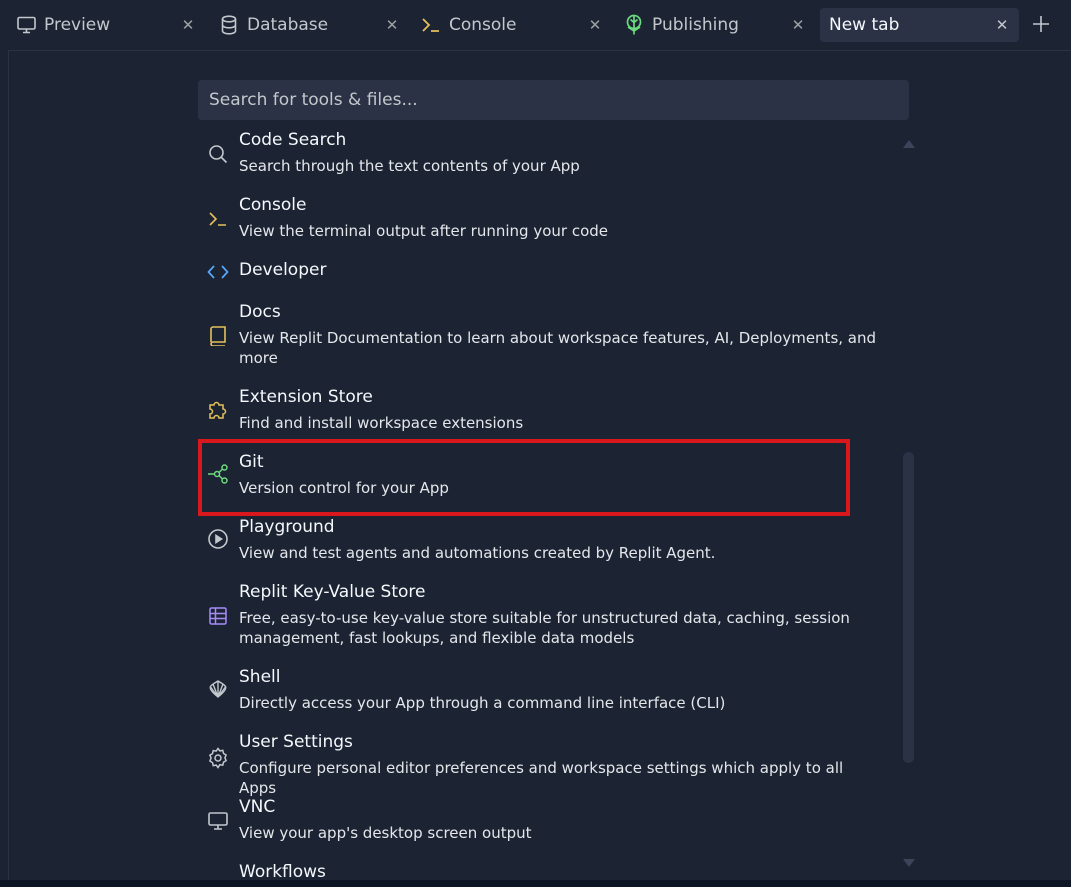  What do you see at coordinates (543, 278) in the screenshot?
I see `list-item-developer: Developer` at bounding box center [543, 278].